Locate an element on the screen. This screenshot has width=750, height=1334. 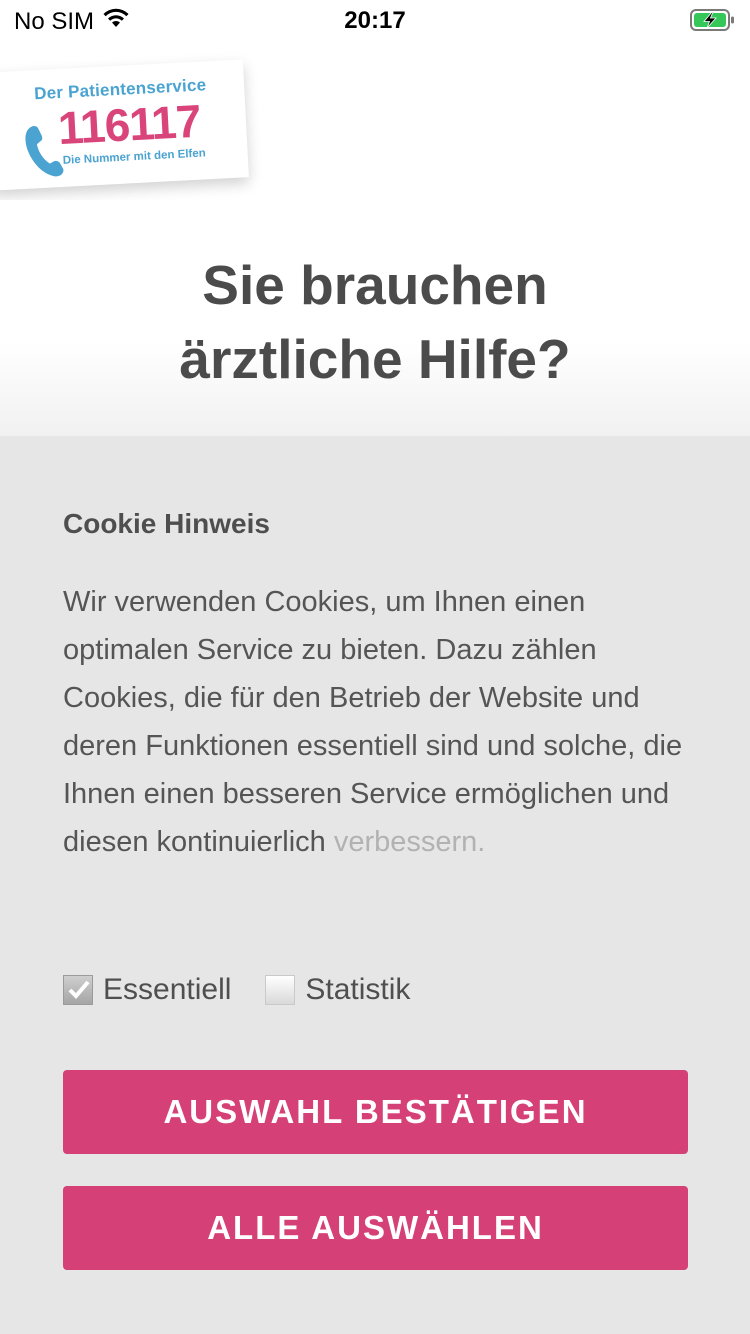
checkmark-icon is located at coordinates (79, 989).